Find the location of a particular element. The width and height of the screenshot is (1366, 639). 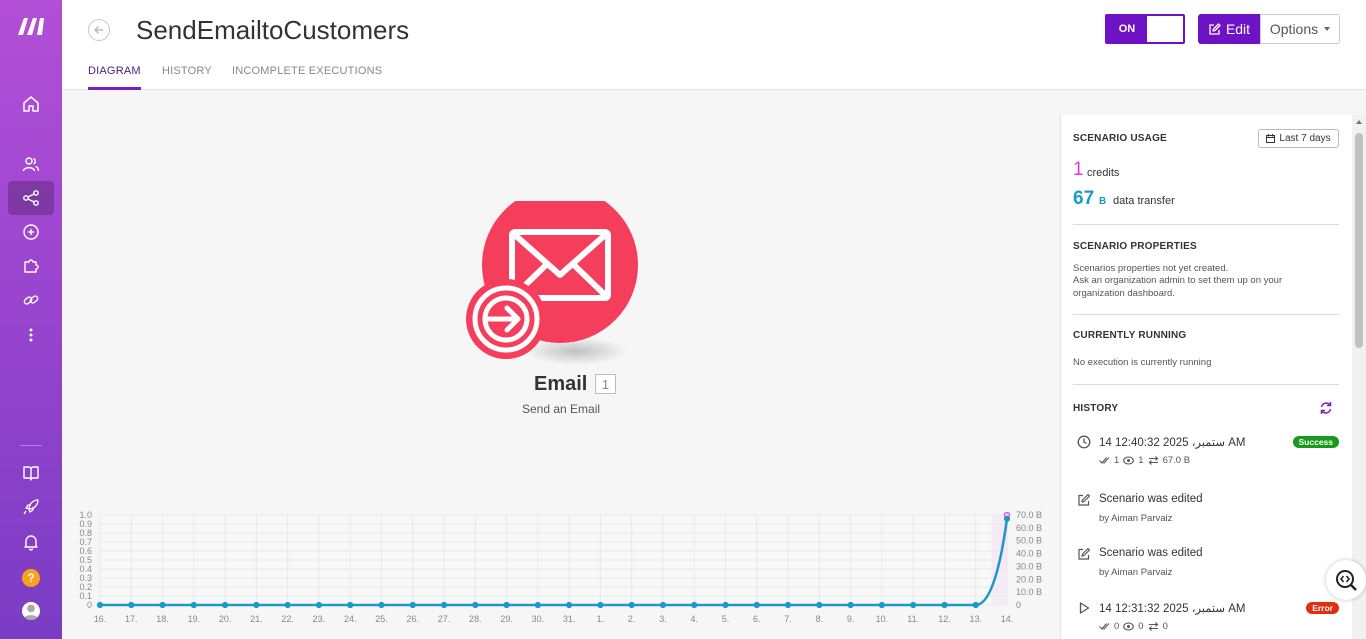

sidebar-item-more is located at coordinates (31, 335).